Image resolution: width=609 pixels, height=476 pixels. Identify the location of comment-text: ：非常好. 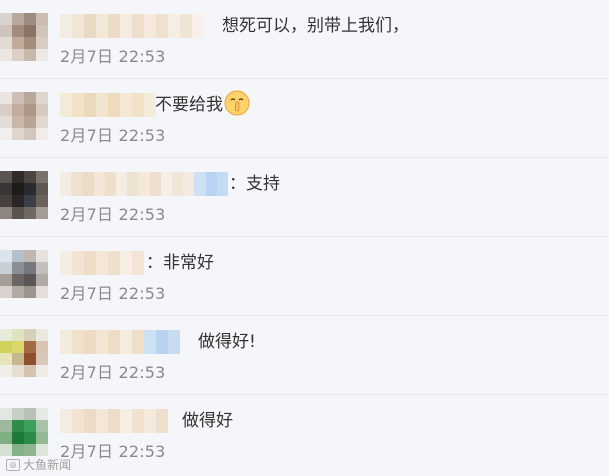
(180, 263).